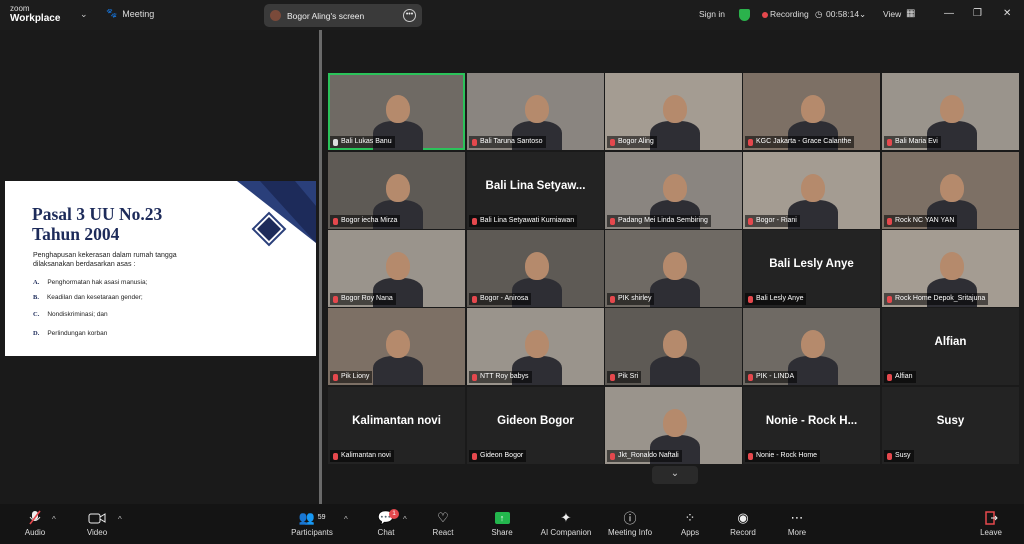 This screenshot has height=544, width=1024. Describe the element at coordinates (819, 14) in the screenshot. I see `clock-icon: ◷` at that location.